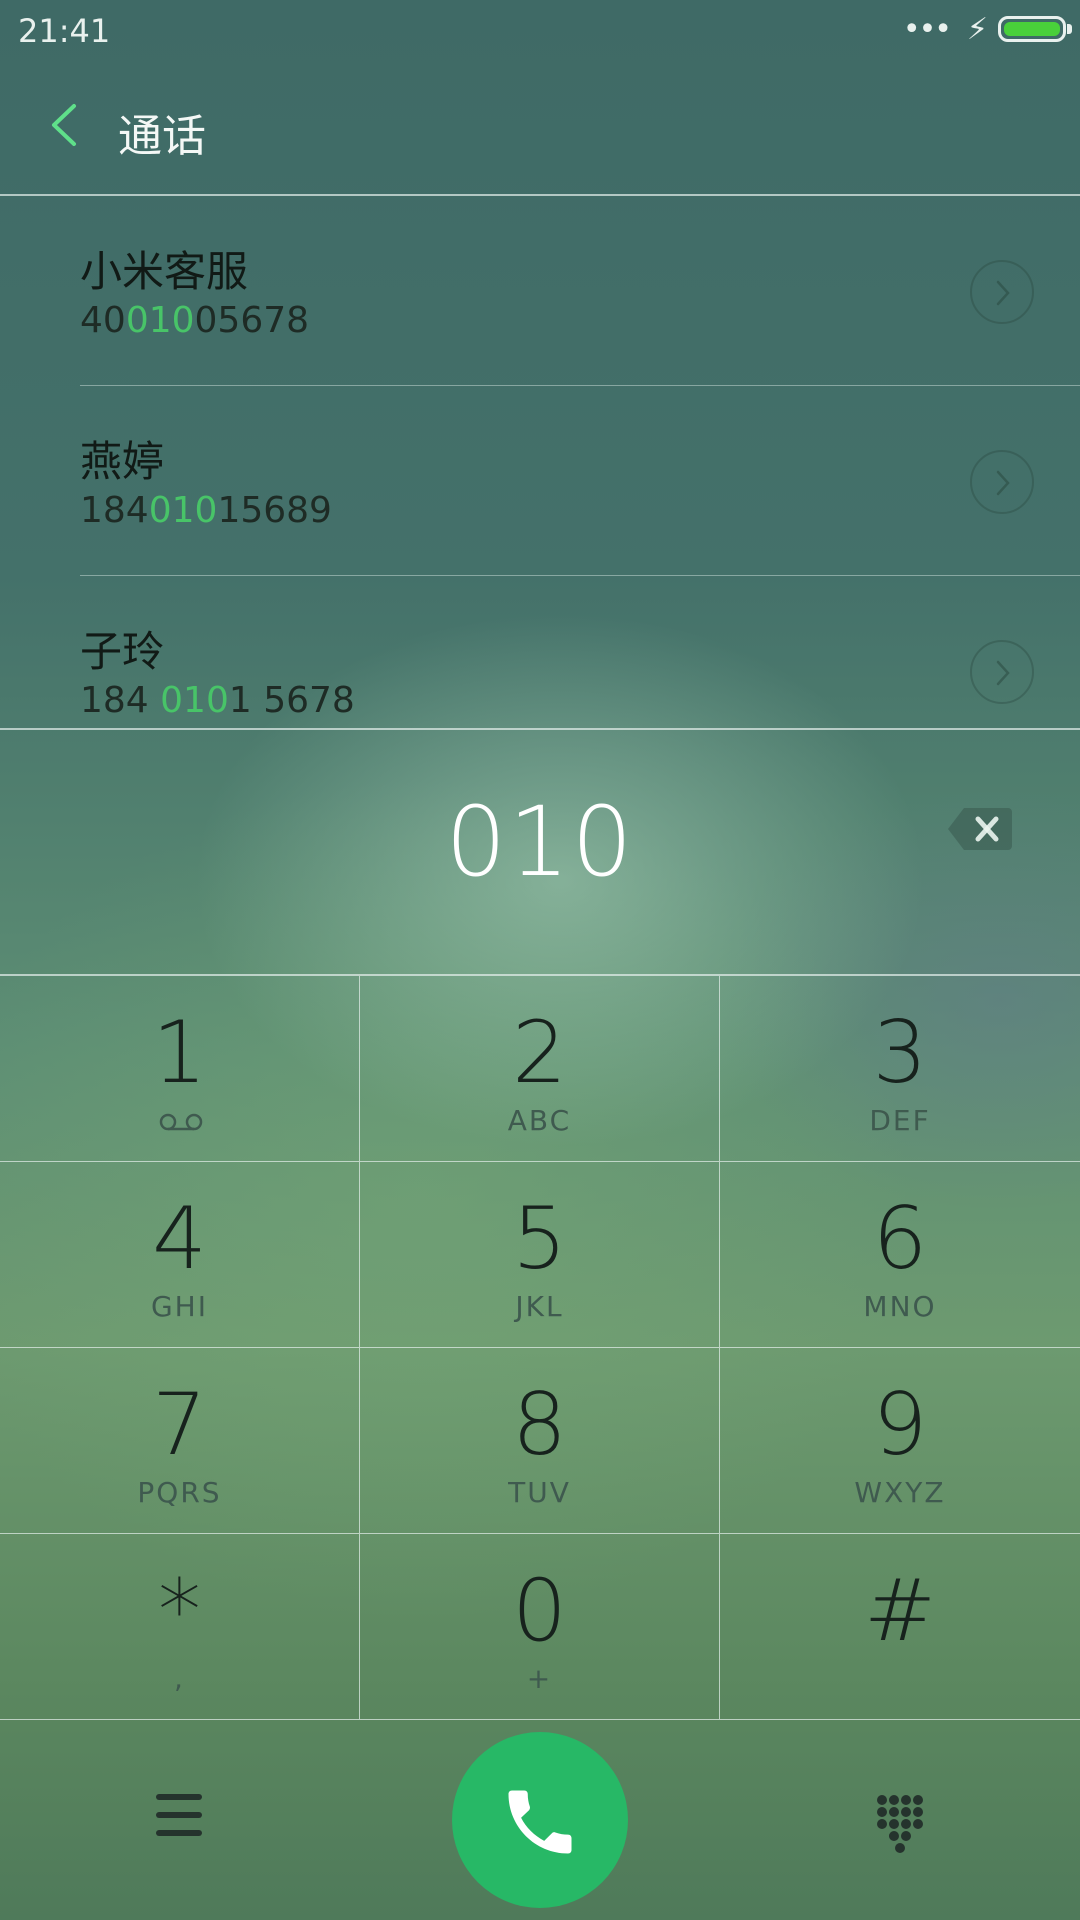 This screenshot has height=1920, width=1080. Describe the element at coordinates (180, 1627) in the screenshot. I see `key-star: * ,` at that location.